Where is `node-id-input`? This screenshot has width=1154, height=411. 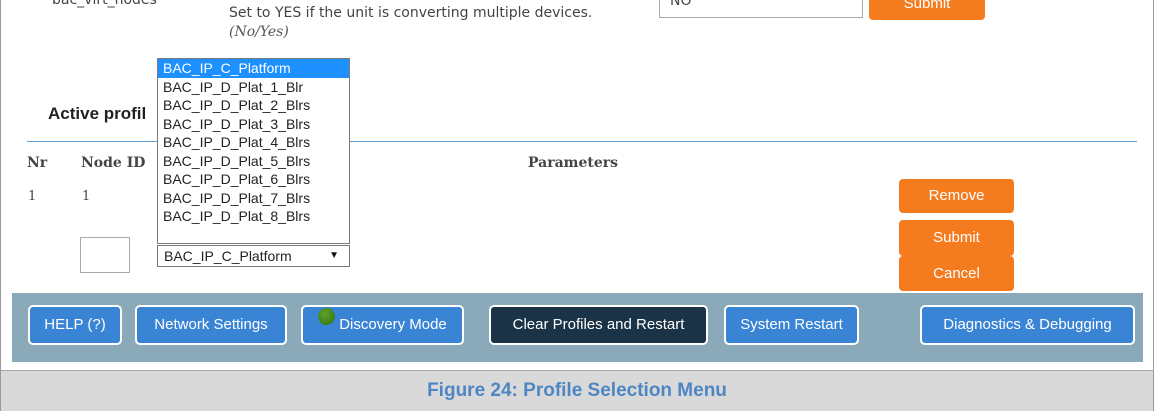
node-id-input is located at coordinates (105, 255).